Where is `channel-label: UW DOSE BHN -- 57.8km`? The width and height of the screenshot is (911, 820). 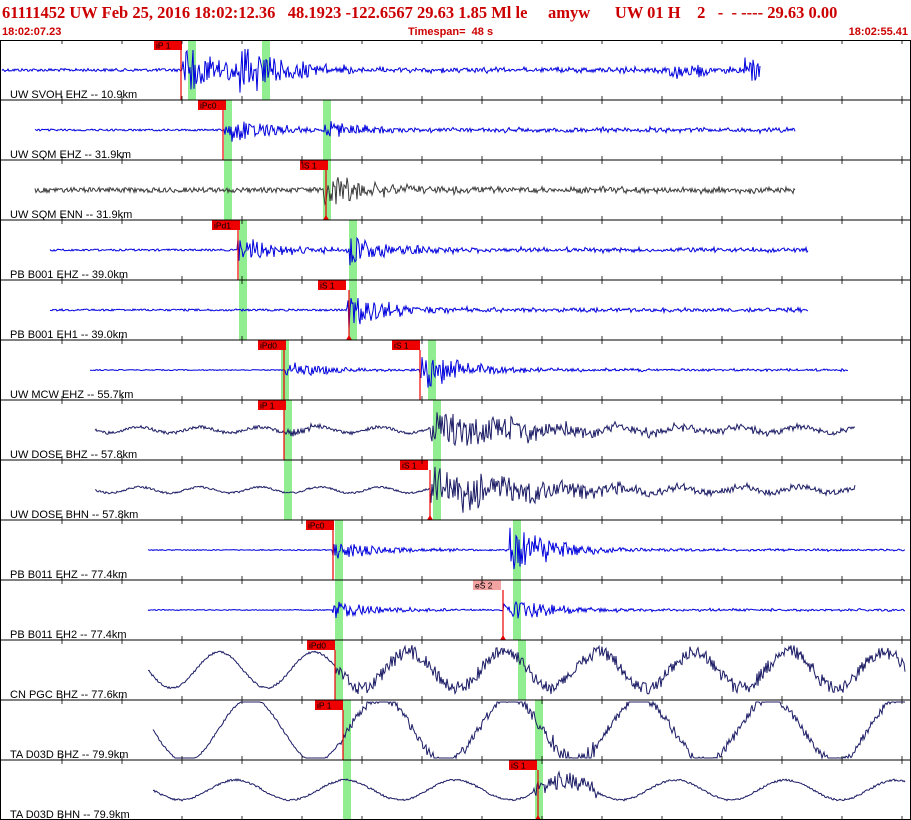 channel-label: UW DOSE BHN -- 57.8km is located at coordinates (74, 515).